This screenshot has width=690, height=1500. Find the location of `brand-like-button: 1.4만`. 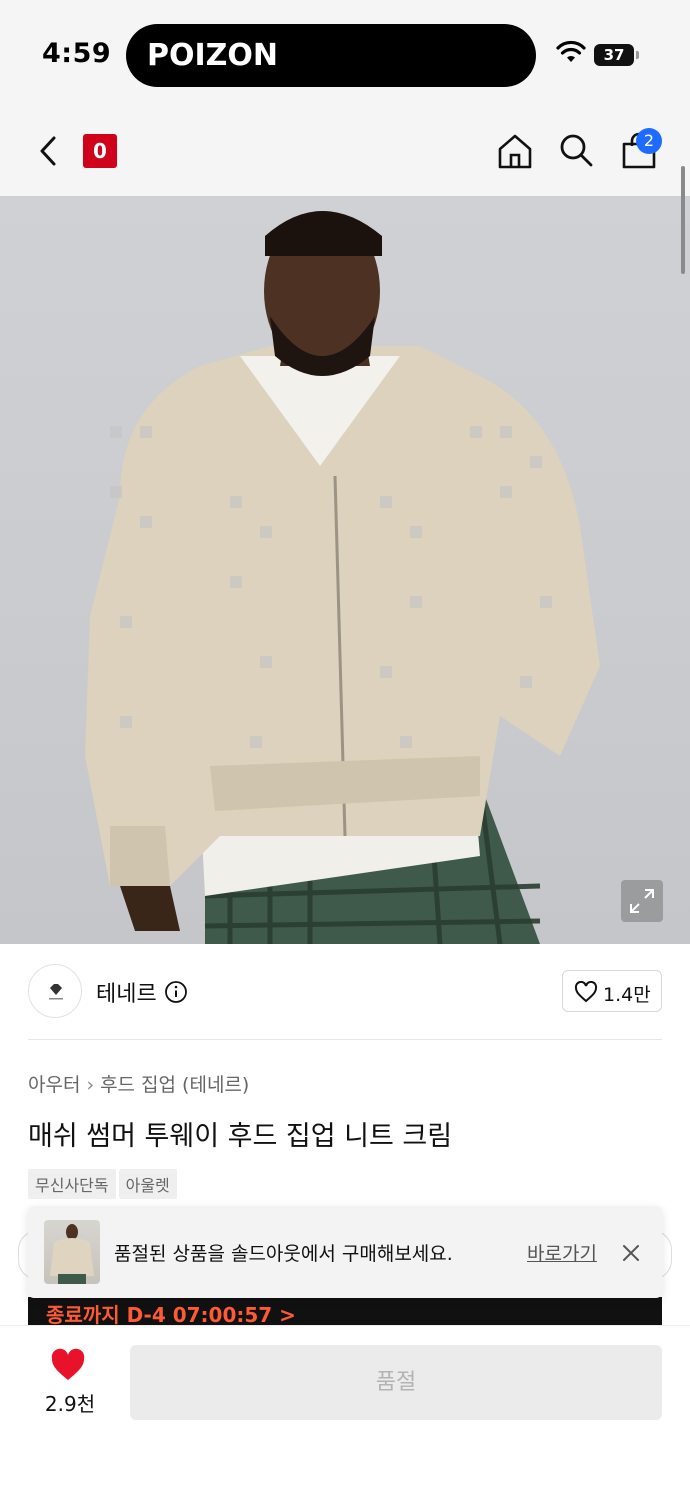

brand-like-button: 1.4만 is located at coordinates (612, 991).